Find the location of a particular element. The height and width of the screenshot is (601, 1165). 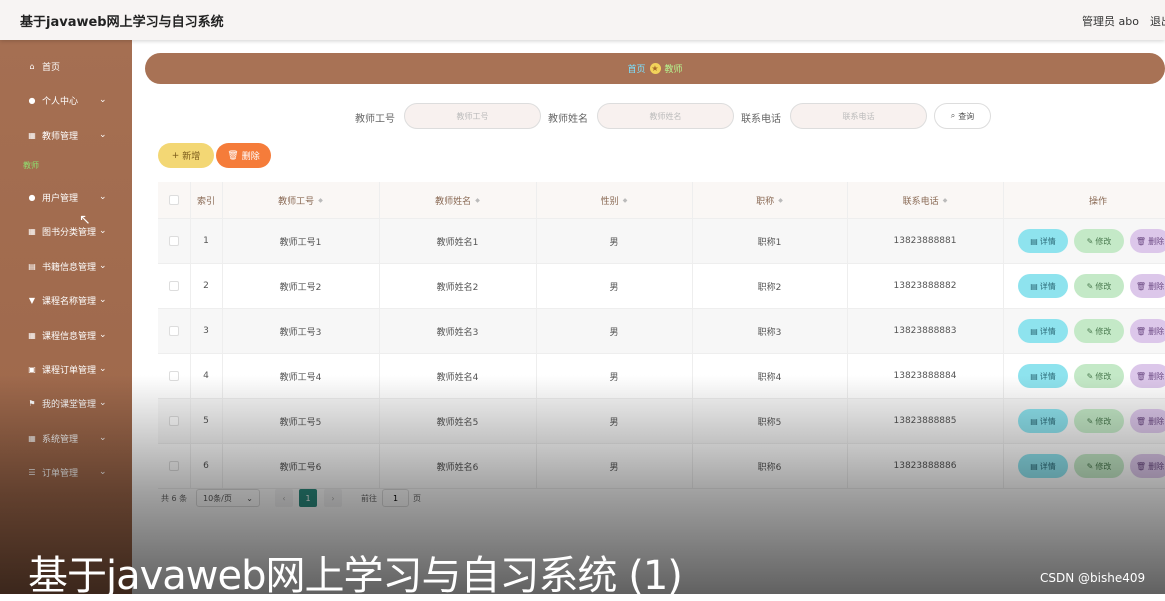

sidebar-item-system-management: ▦ 系统管理 ⌄ is located at coordinates (66, 438).